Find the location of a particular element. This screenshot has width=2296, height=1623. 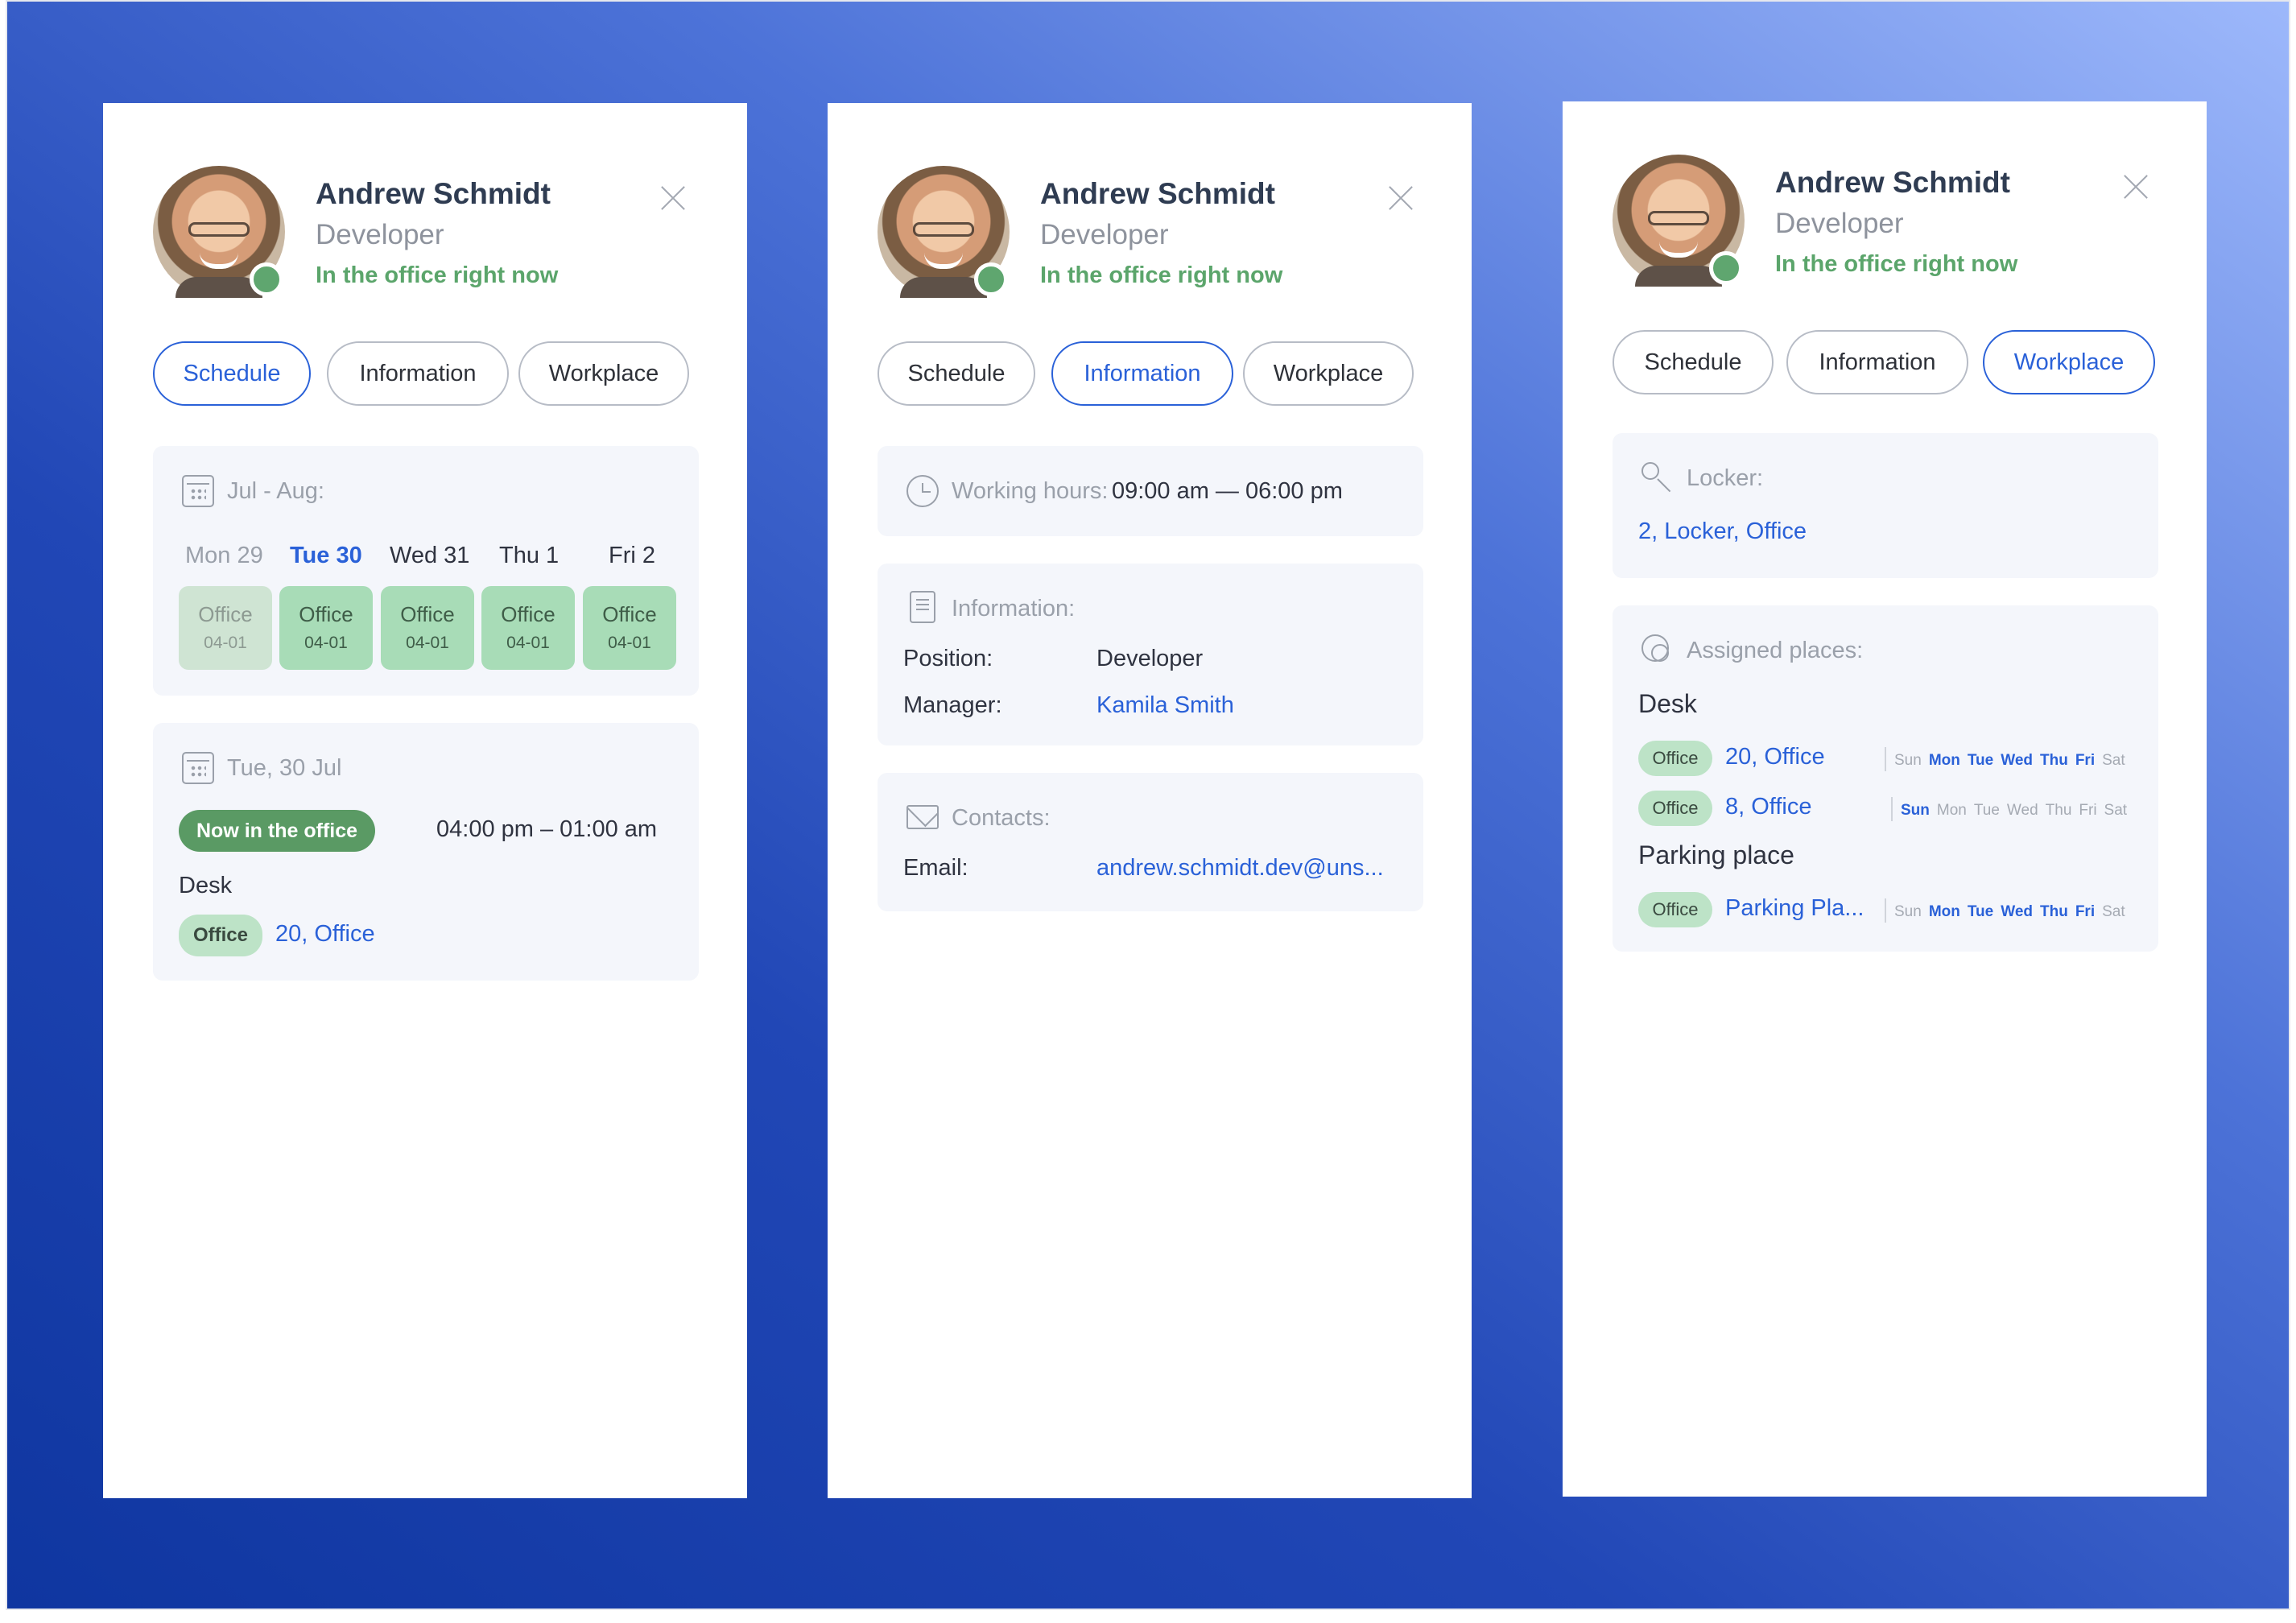

day-label: Tue 30 is located at coordinates (326, 556).